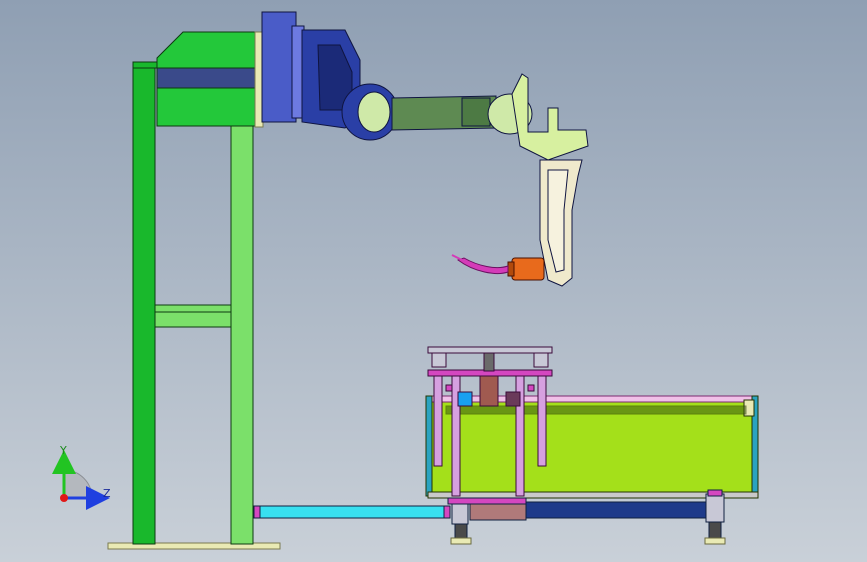  I want to click on table-left-cap, so click(429, 446).